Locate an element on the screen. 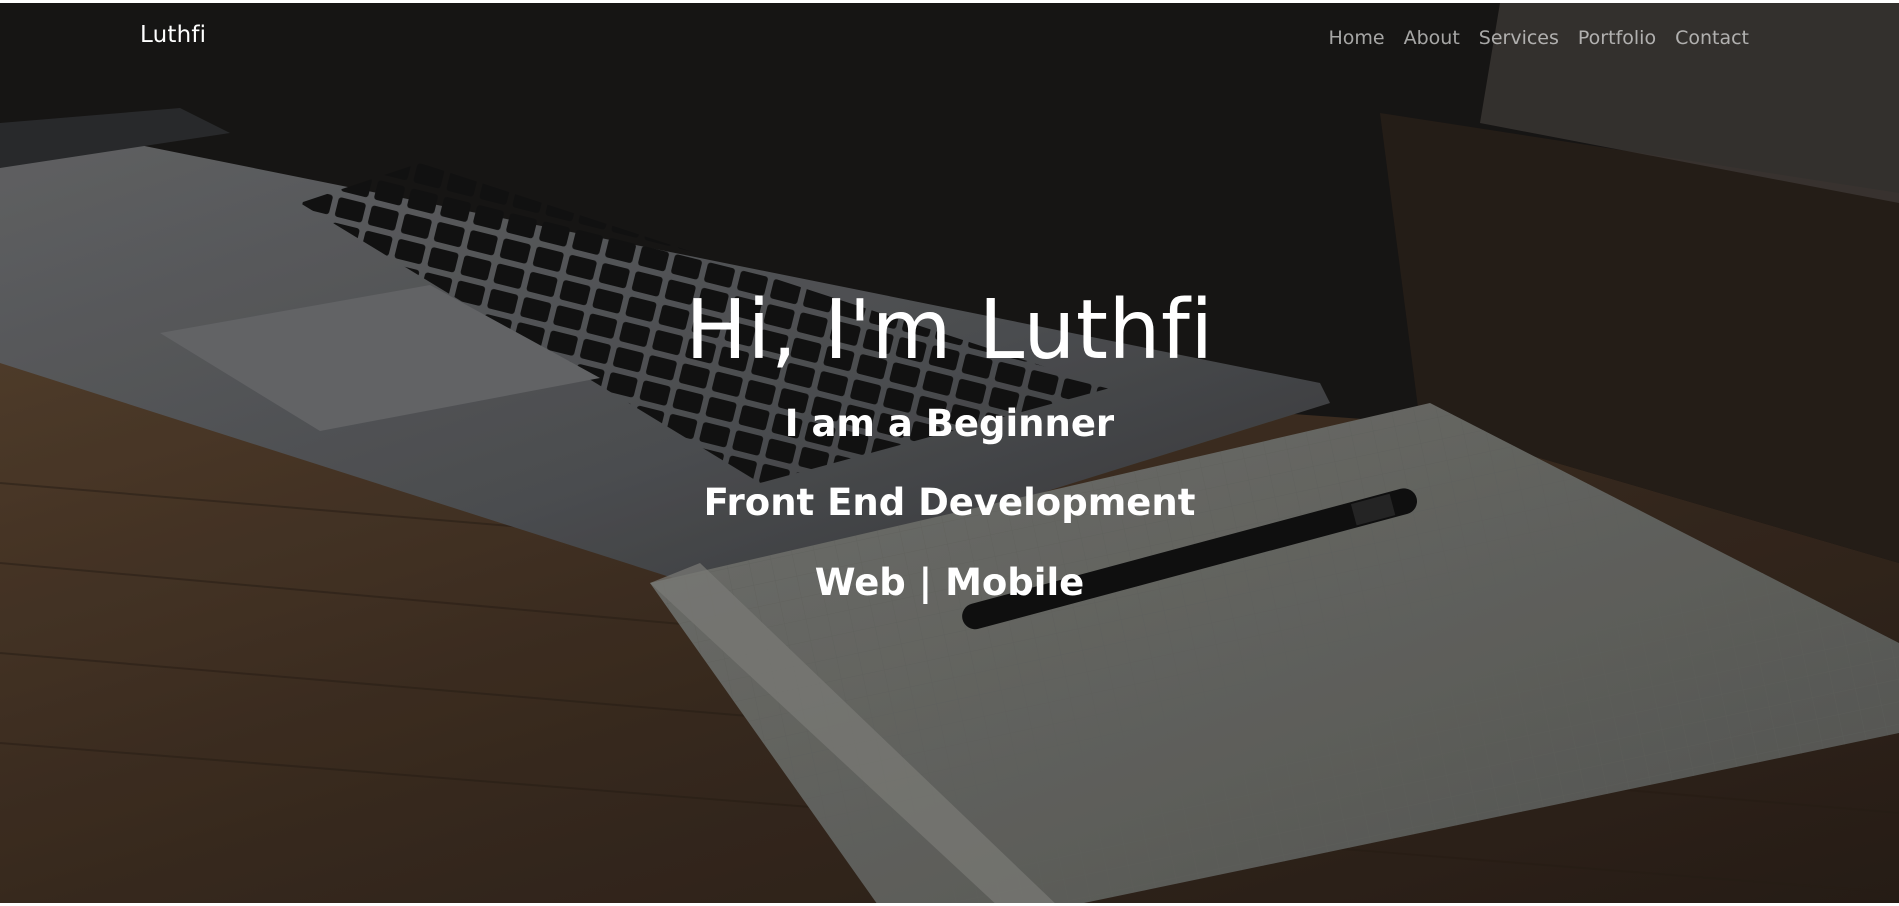 This screenshot has width=1899, height=906. nav-link-services: Services is located at coordinates (1519, 38).